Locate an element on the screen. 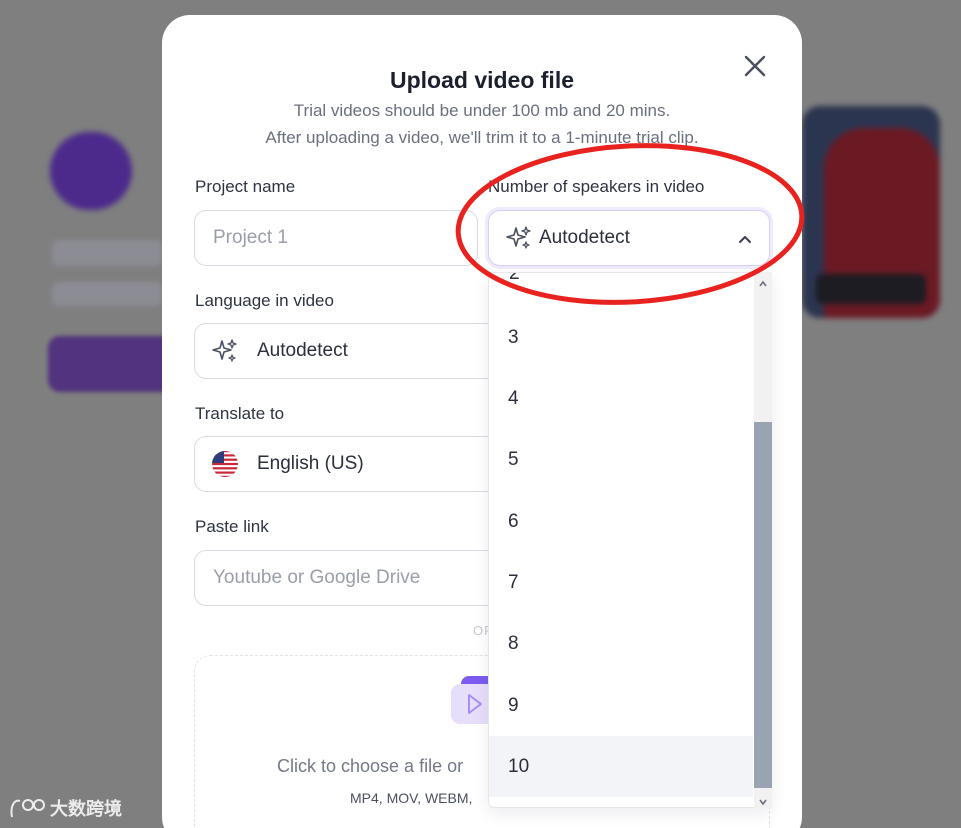  scrollbar-thumb is located at coordinates (763, 605).